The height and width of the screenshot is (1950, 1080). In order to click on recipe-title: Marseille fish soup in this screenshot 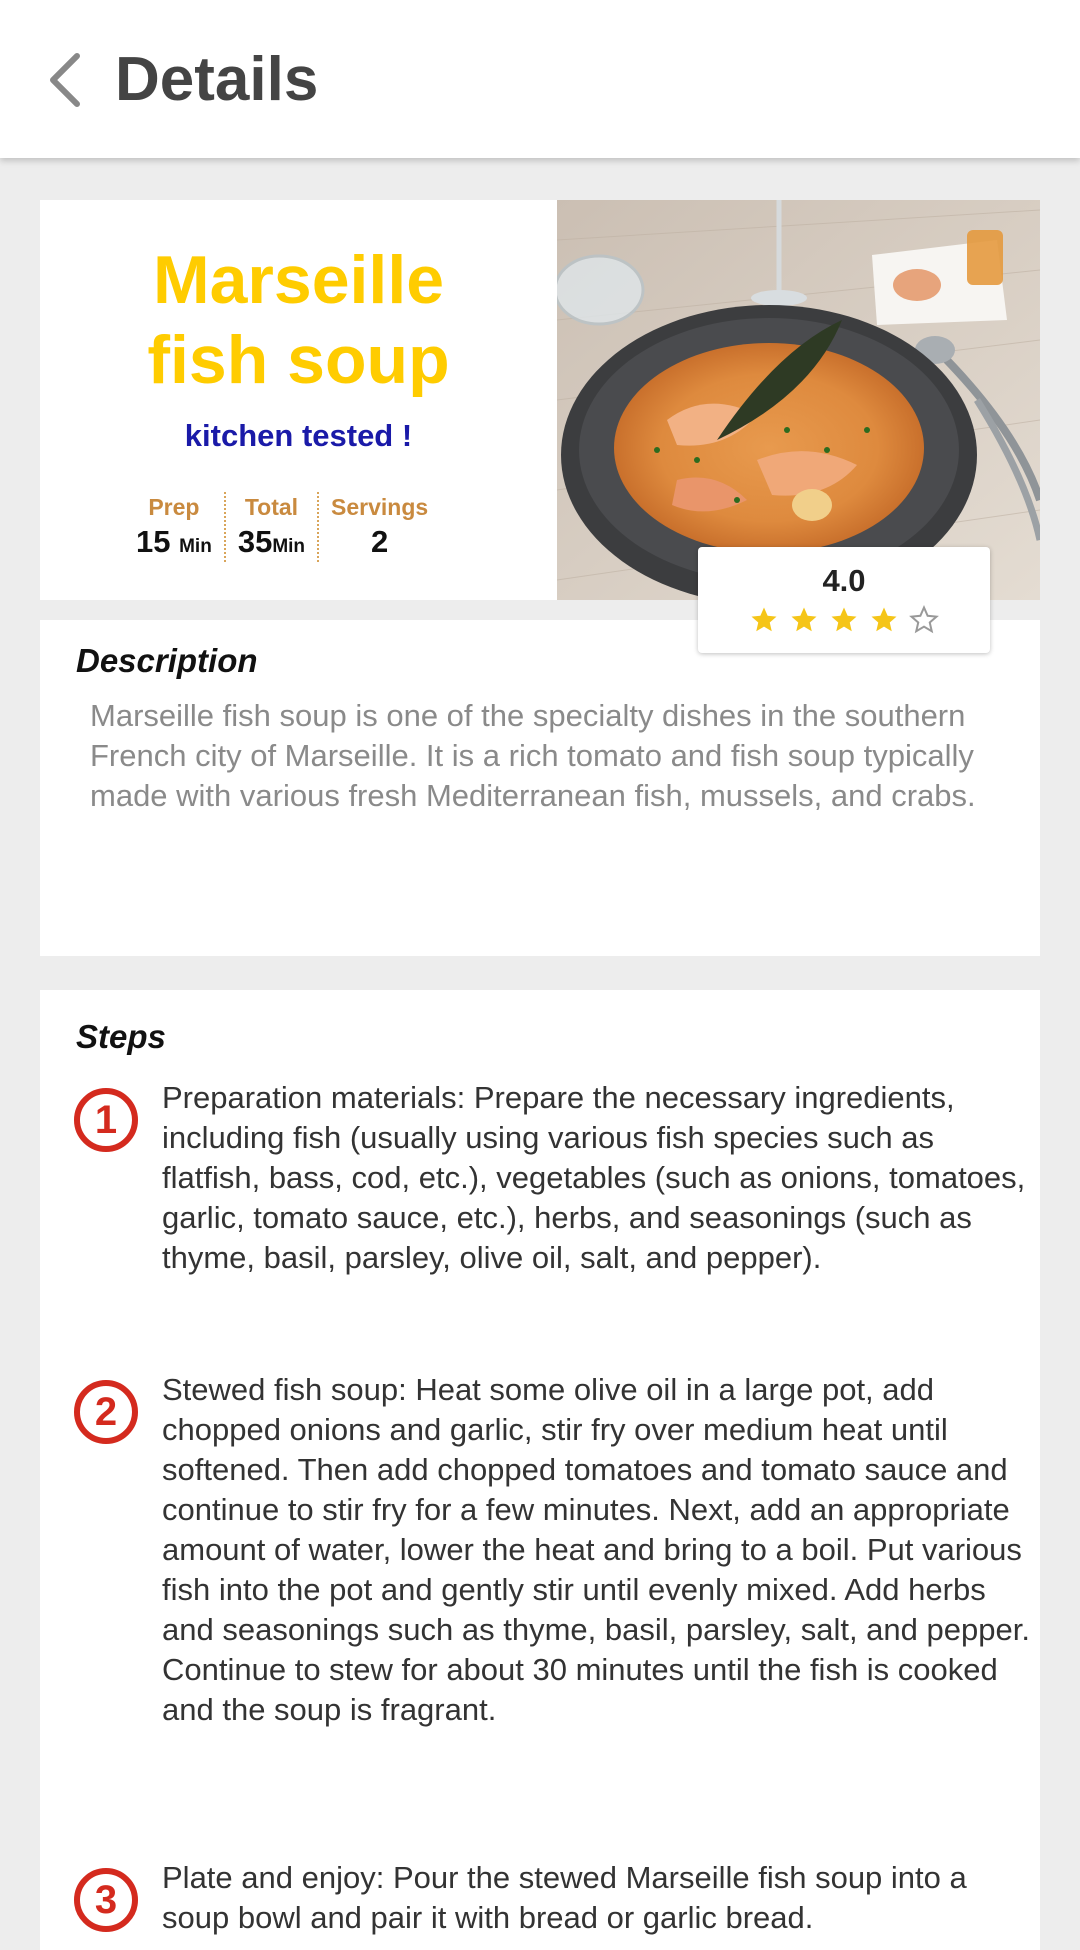, I will do `click(298, 320)`.